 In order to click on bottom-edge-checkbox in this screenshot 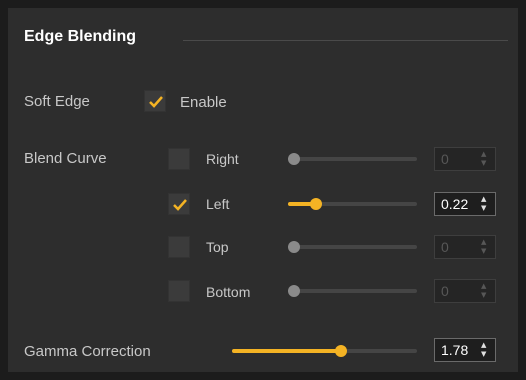, I will do `click(179, 291)`.